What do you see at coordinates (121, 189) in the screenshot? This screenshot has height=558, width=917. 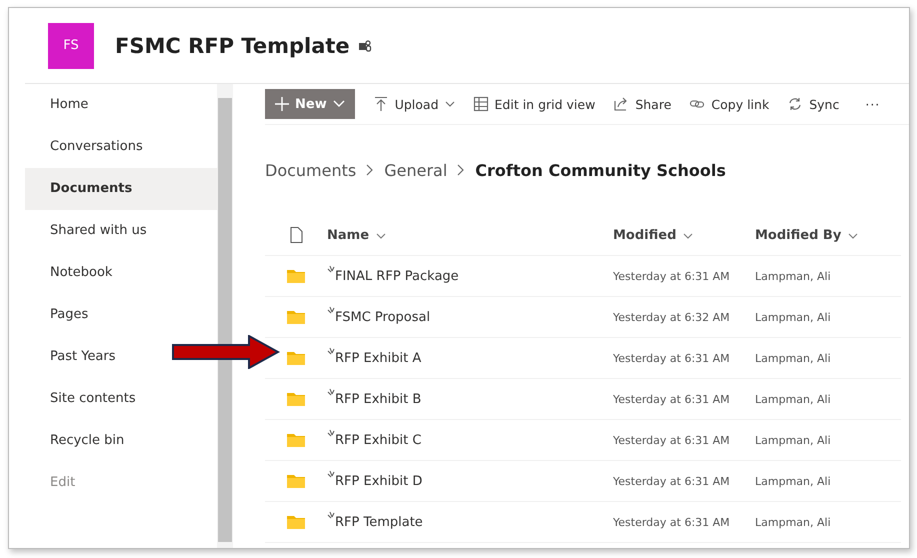 I see `nav-item: Documents` at bounding box center [121, 189].